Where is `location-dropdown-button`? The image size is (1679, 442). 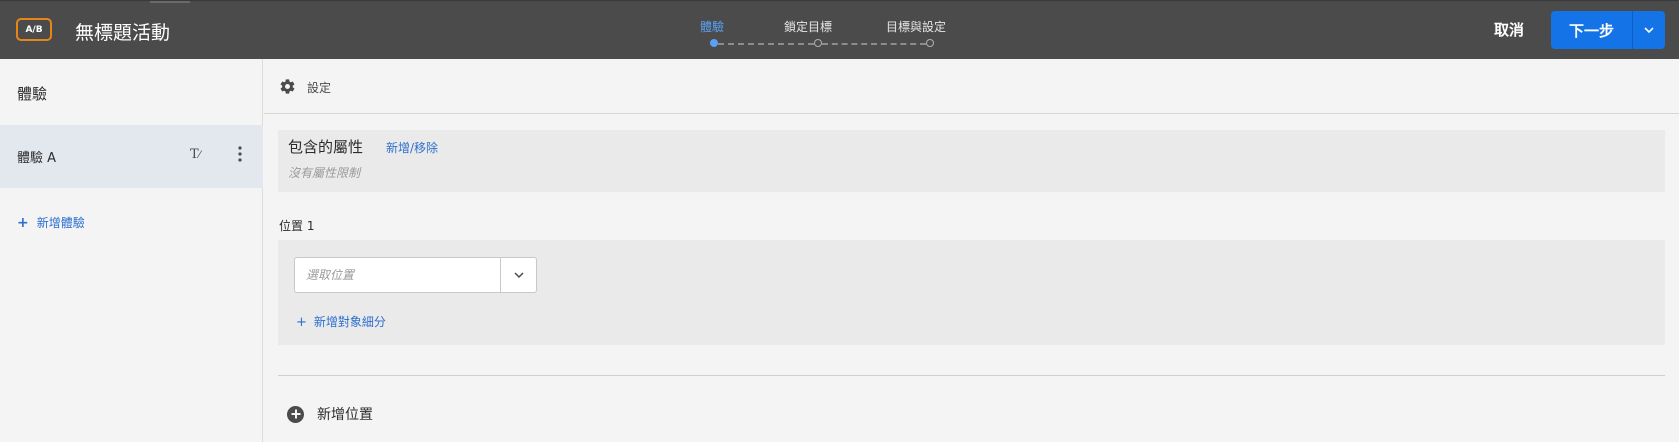
location-dropdown-button is located at coordinates (518, 275).